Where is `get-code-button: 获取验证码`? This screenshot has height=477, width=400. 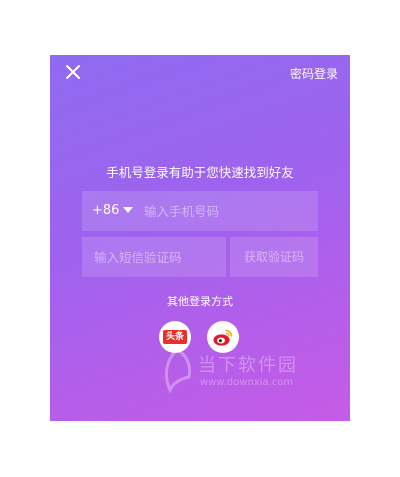 get-code-button: 获取验证码 is located at coordinates (274, 257).